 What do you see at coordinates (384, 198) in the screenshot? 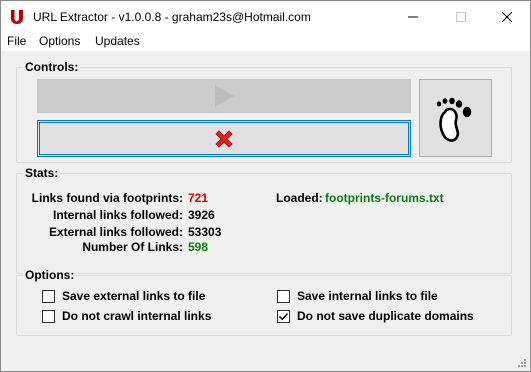
I see `loaded-file-value: footprints-forums.txt` at bounding box center [384, 198].